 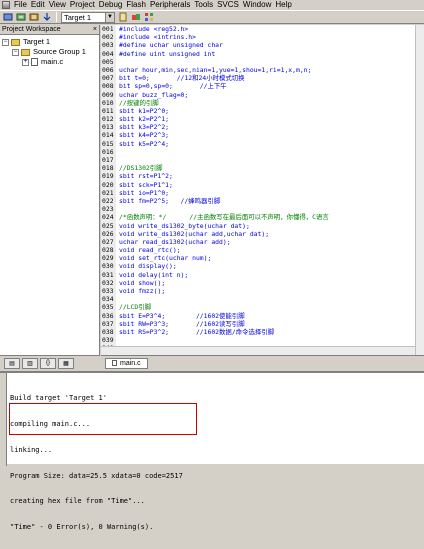 What do you see at coordinates (15, 42) in the screenshot?
I see `target-folder-icon` at bounding box center [15, 42].